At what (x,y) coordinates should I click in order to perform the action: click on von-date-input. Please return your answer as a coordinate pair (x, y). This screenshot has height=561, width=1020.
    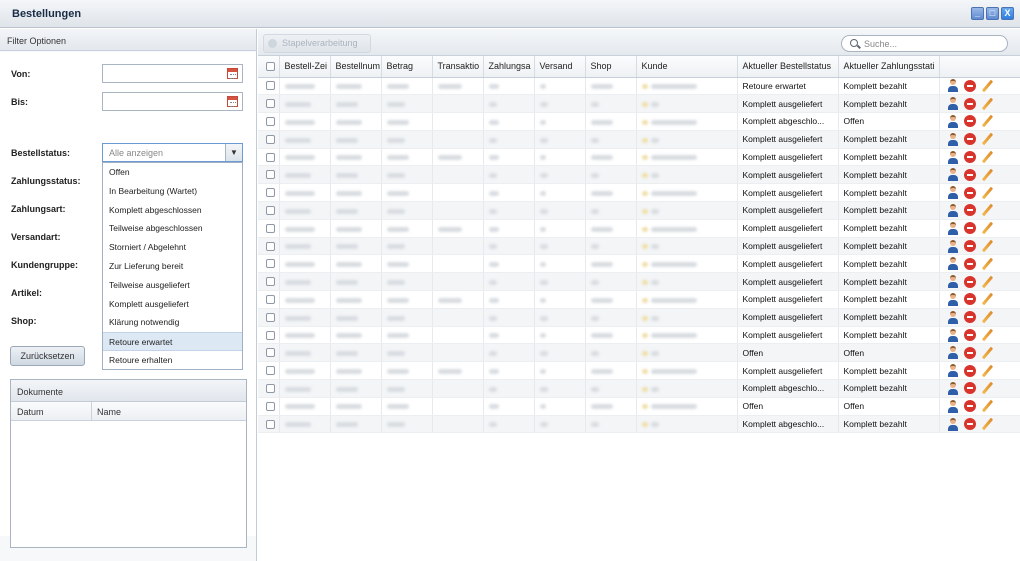
    Looking at the image, I should click on (172, 73).